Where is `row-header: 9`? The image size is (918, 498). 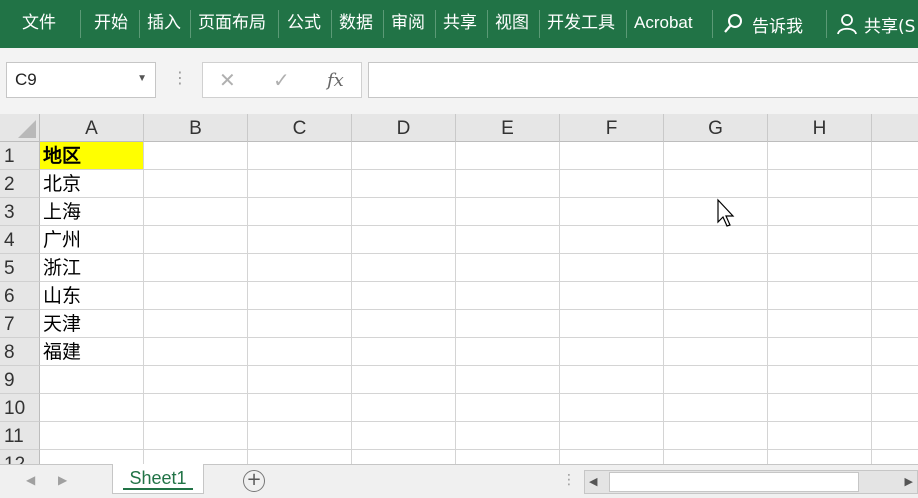
row-header: 9 is located at coordinates (20, 380).